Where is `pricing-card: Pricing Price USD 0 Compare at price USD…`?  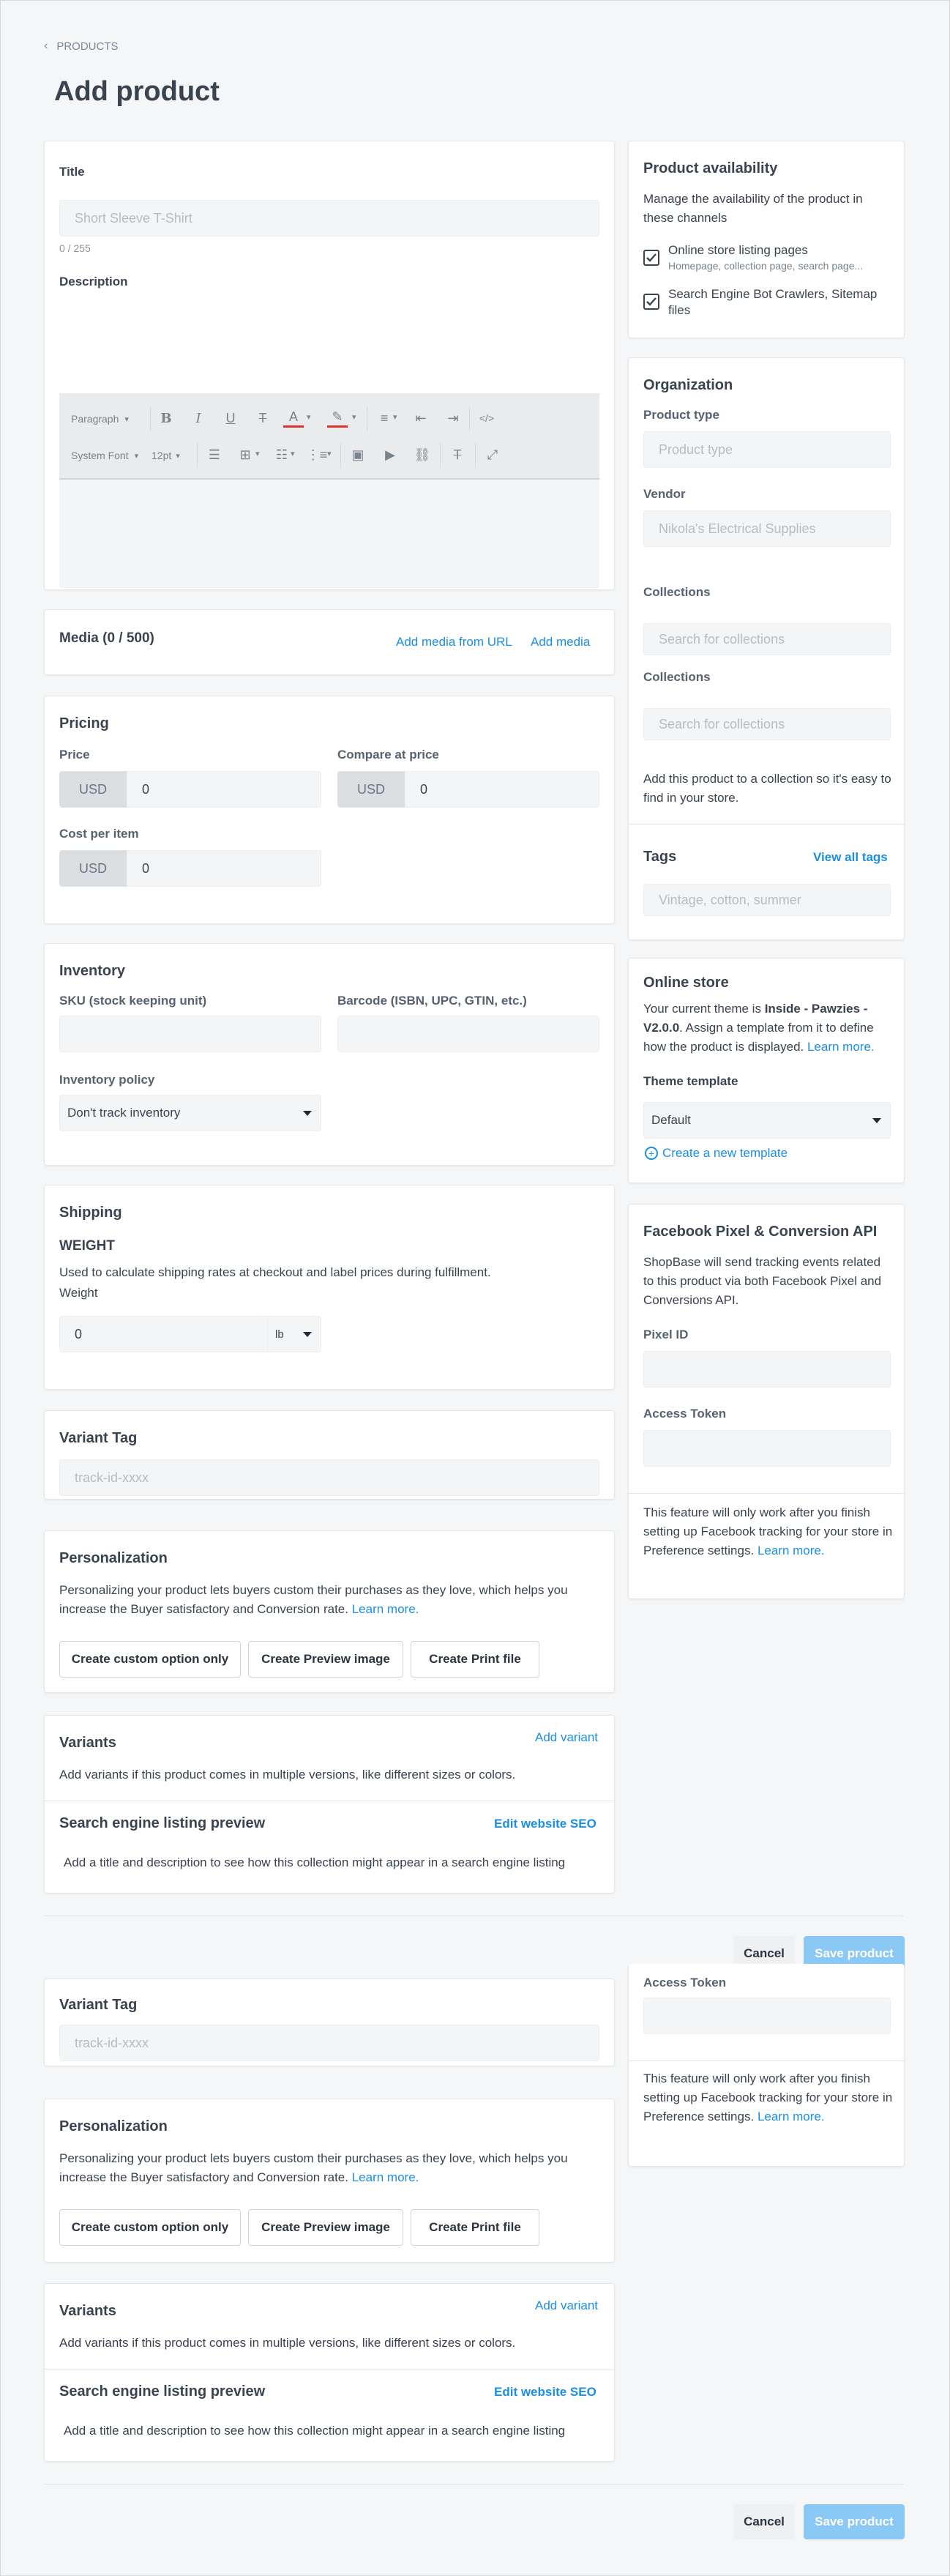
pricing-card: Pricing Price USD 0 Compare at price USD… is located at coordinates (329, 810).